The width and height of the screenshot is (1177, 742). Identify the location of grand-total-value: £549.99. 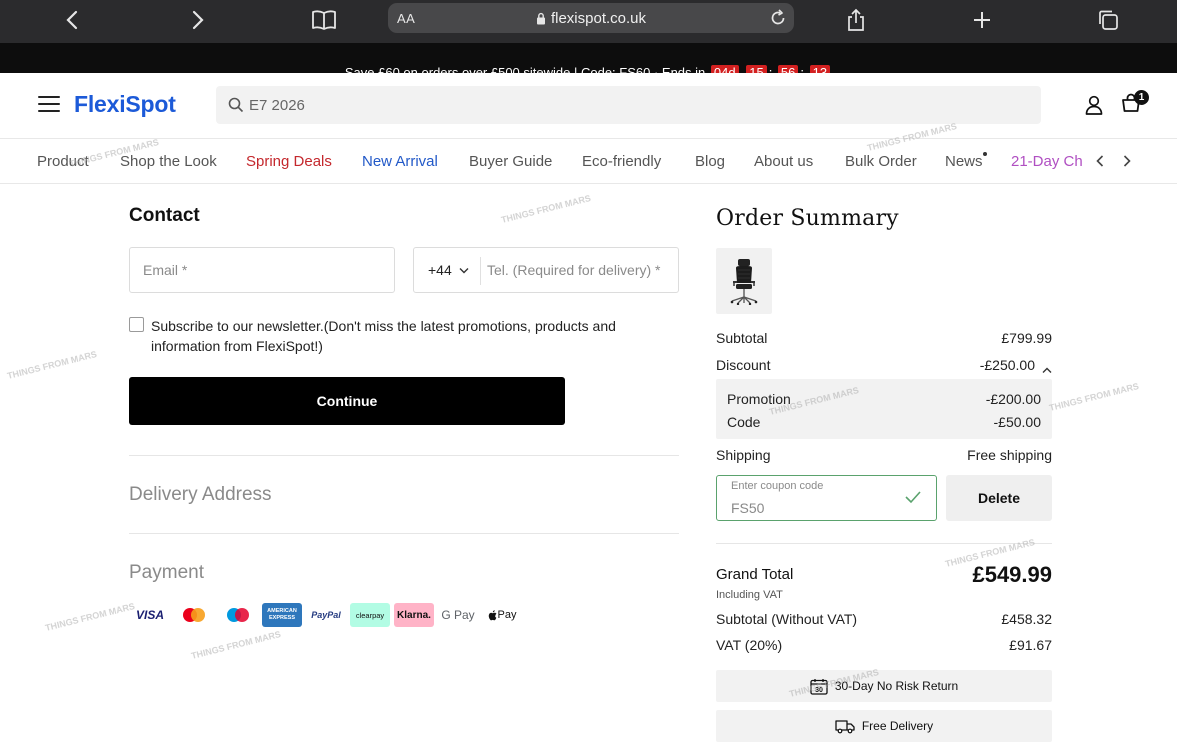
(1012, 574).